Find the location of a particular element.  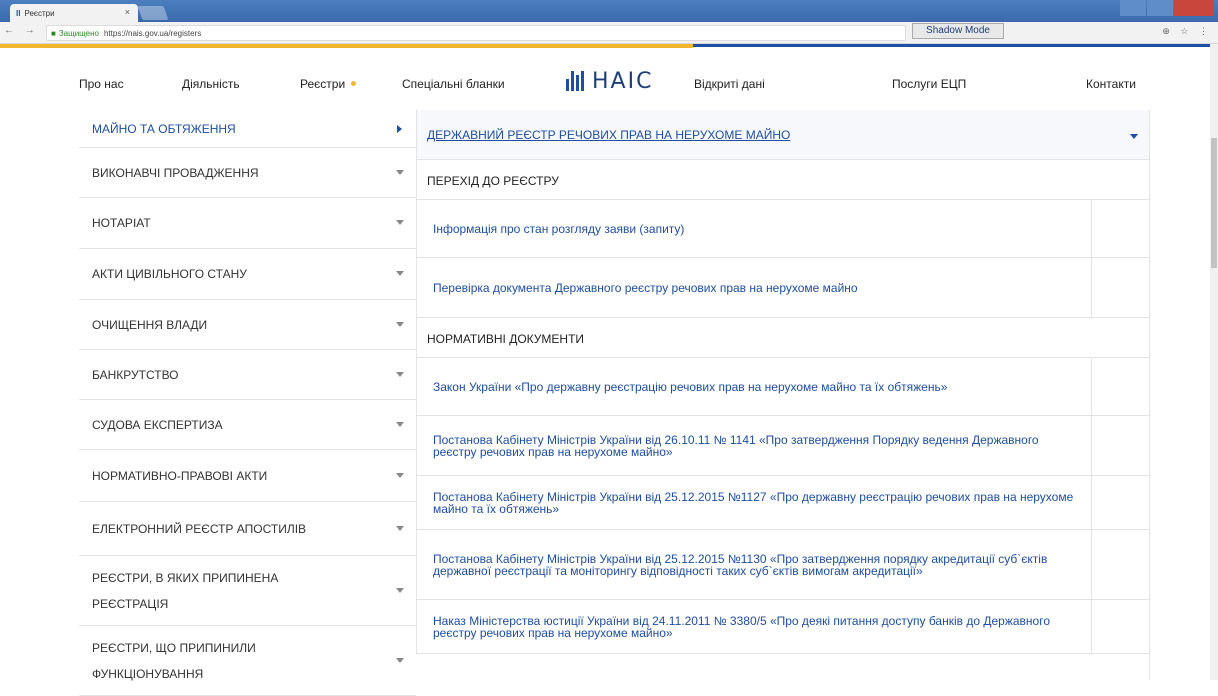

nav-ecp-services: Послуги ЕЦП is located at coordinates (929, 84).